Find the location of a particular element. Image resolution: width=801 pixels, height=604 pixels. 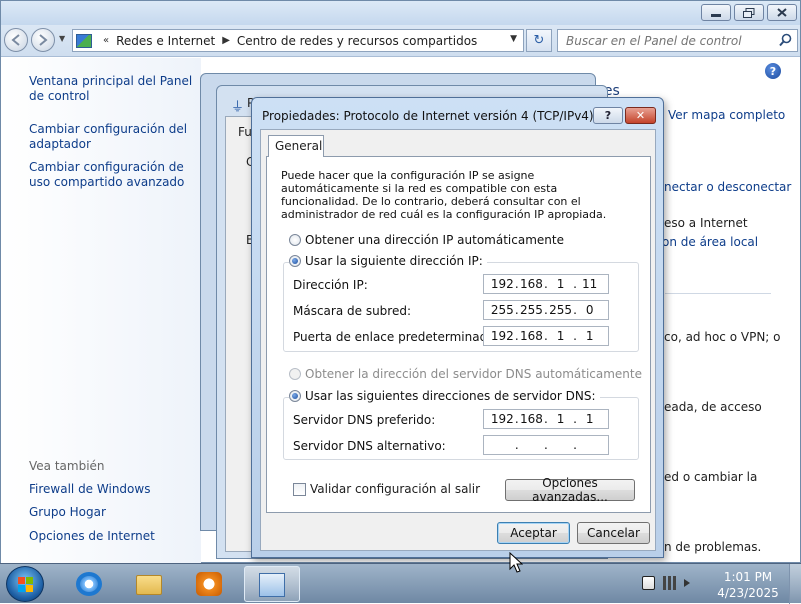

validate-checkbox-label: Validar configuración al salir is located at coordinates (395, 489).